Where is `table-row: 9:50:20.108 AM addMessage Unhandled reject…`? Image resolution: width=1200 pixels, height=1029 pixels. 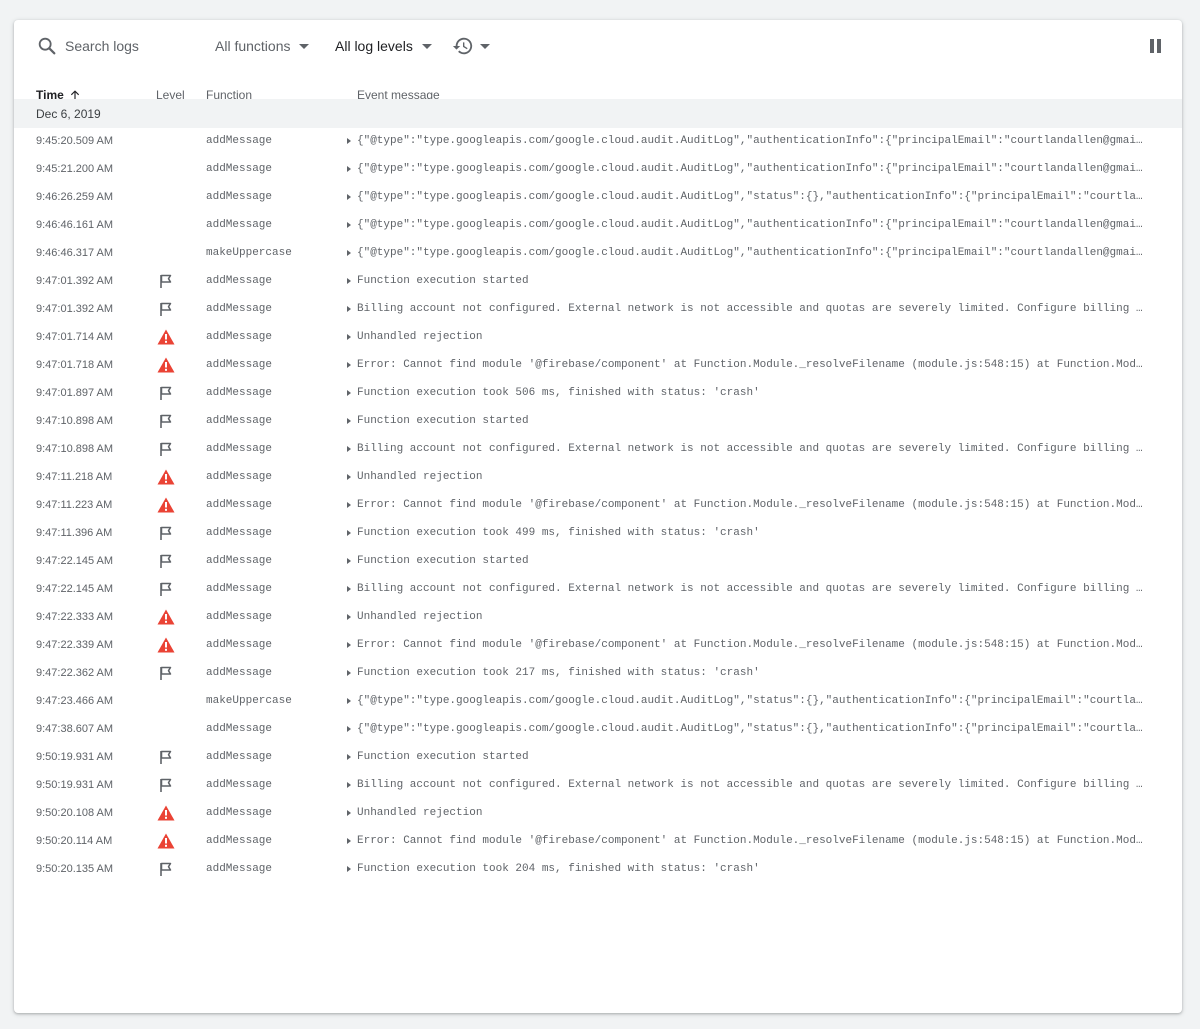 table-row: 9:50:20.108 AM addMessage Unhandled reject… is located at coordinates (598, 813).